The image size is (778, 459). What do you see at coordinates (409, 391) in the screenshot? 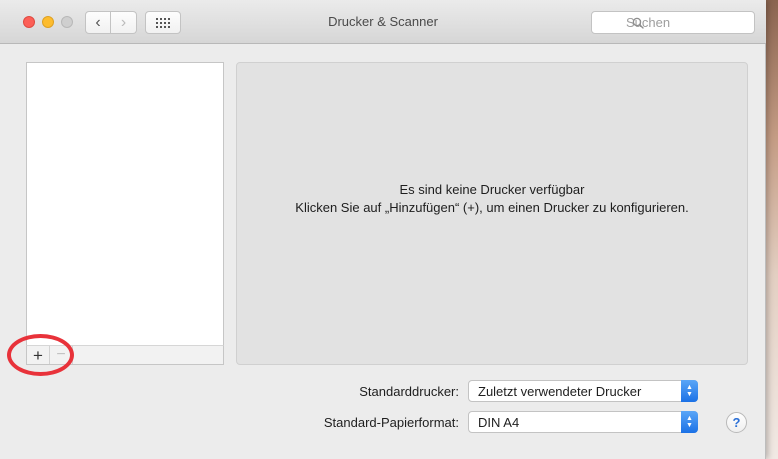
I see `default-printer-label: Standarddrucker:` at bounding box center [409, 391].